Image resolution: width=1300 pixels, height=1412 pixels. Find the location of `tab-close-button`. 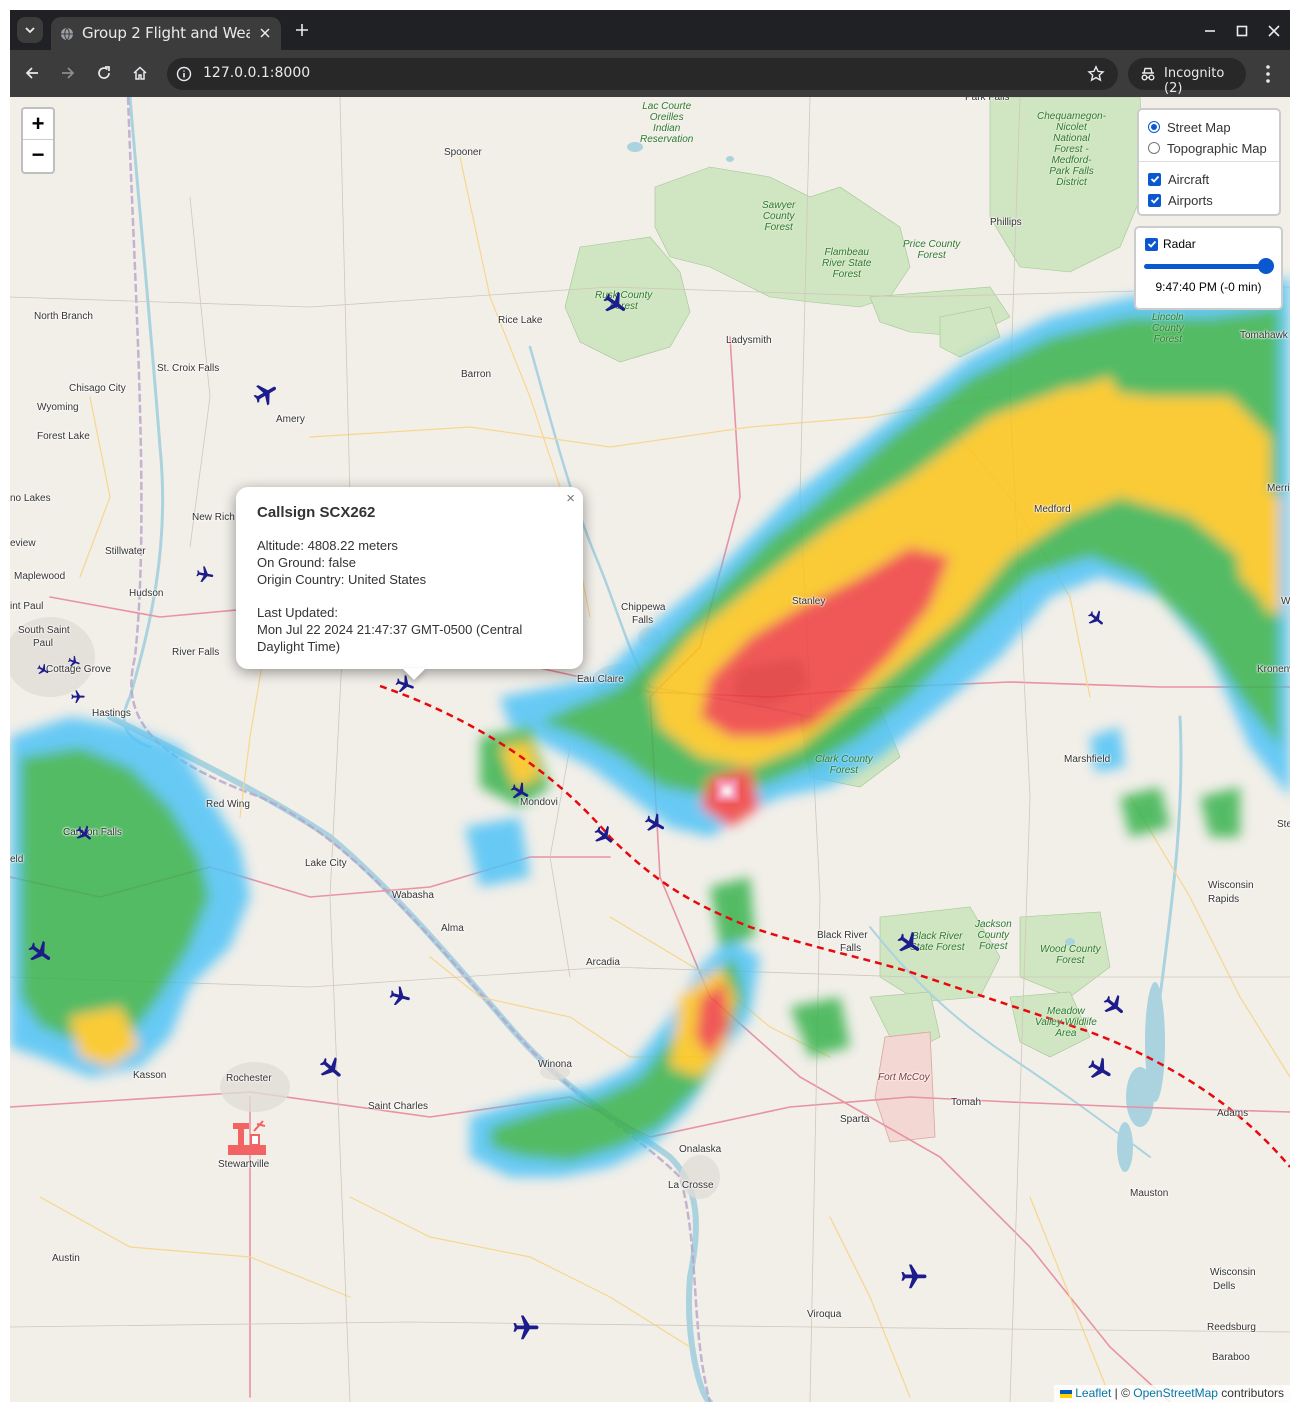

tab-close-button is located at coordinates (265, 33).